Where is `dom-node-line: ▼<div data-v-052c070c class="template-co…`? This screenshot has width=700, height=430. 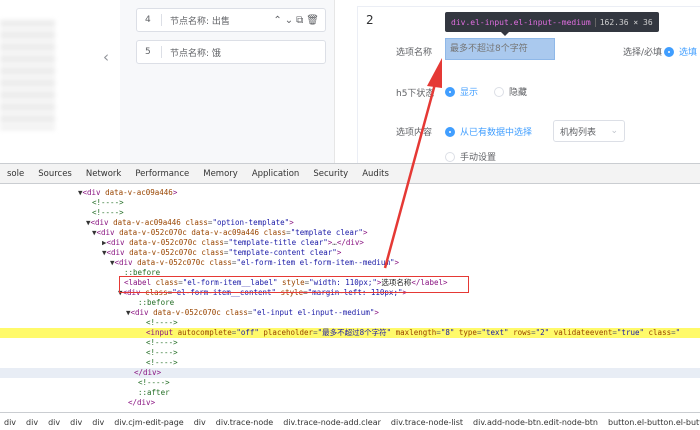 dom-node-line: ▼<div data-v-052c070c class="template-co… is located at coordinates (350, 253).